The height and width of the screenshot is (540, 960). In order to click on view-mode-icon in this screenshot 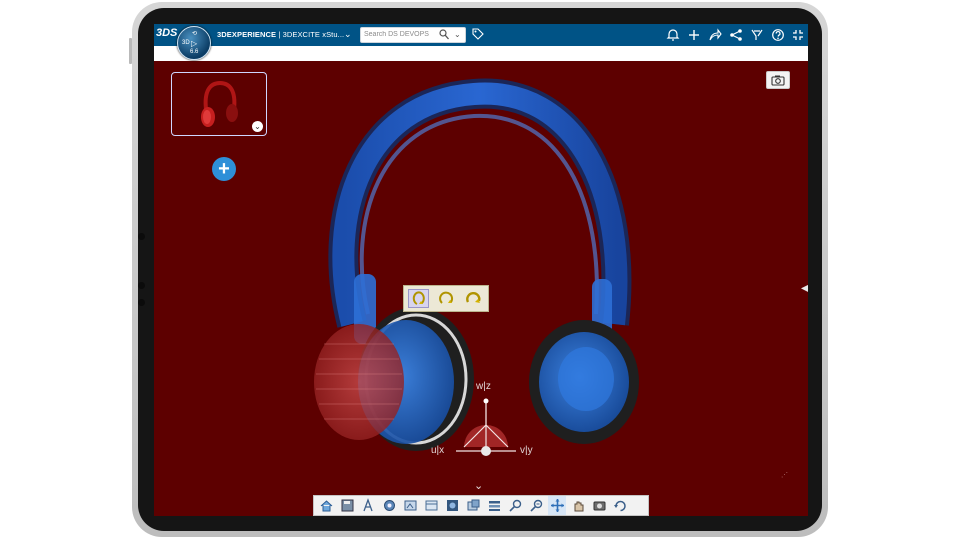, I will do `click(410, 505)`.